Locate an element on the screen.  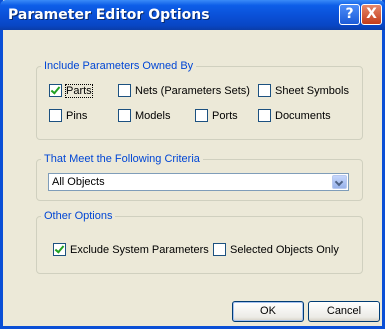
documents-label: Documents is located at coordinates (303, 115).